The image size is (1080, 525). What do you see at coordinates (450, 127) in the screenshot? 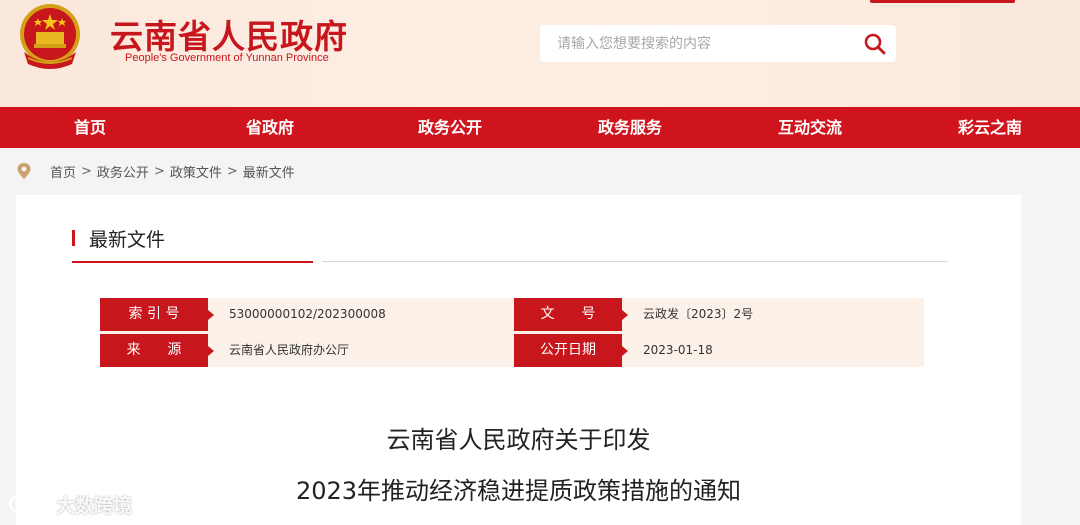
I see `nav-item-gov-affairs-open: 政务公开` at bounding box center [450, 127].